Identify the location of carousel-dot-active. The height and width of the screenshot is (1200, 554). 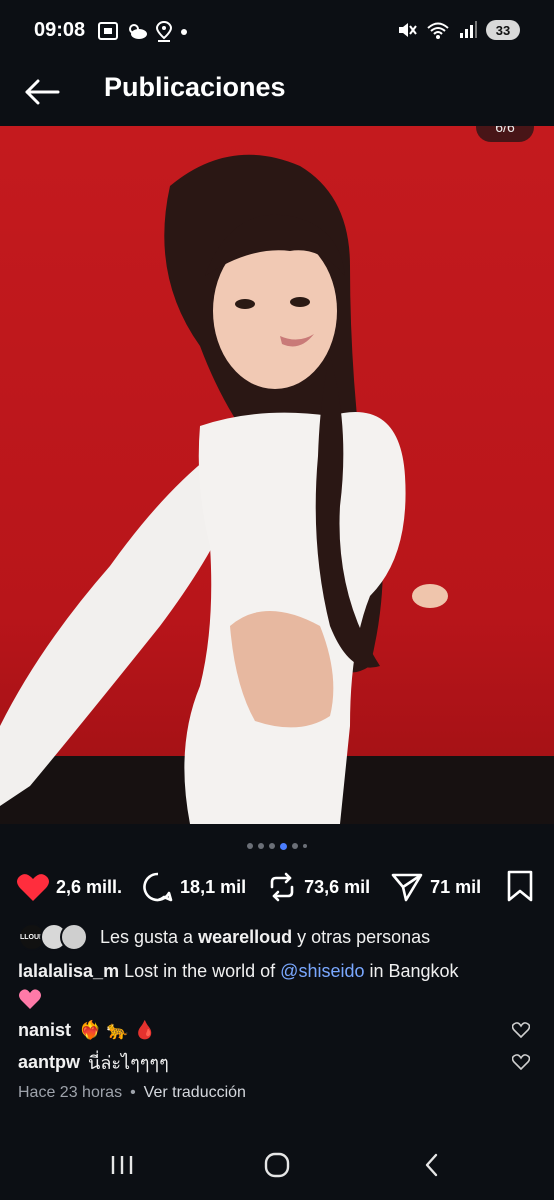
(283, 846).